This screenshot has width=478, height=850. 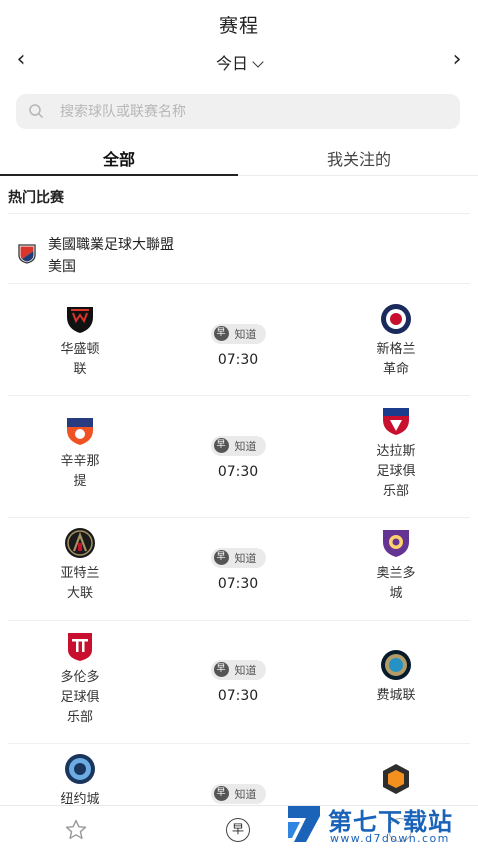 What do you see at coordinates (62, 267) in the screenshot?
I see `league-country: 美国` at bounding box center [62, 267].